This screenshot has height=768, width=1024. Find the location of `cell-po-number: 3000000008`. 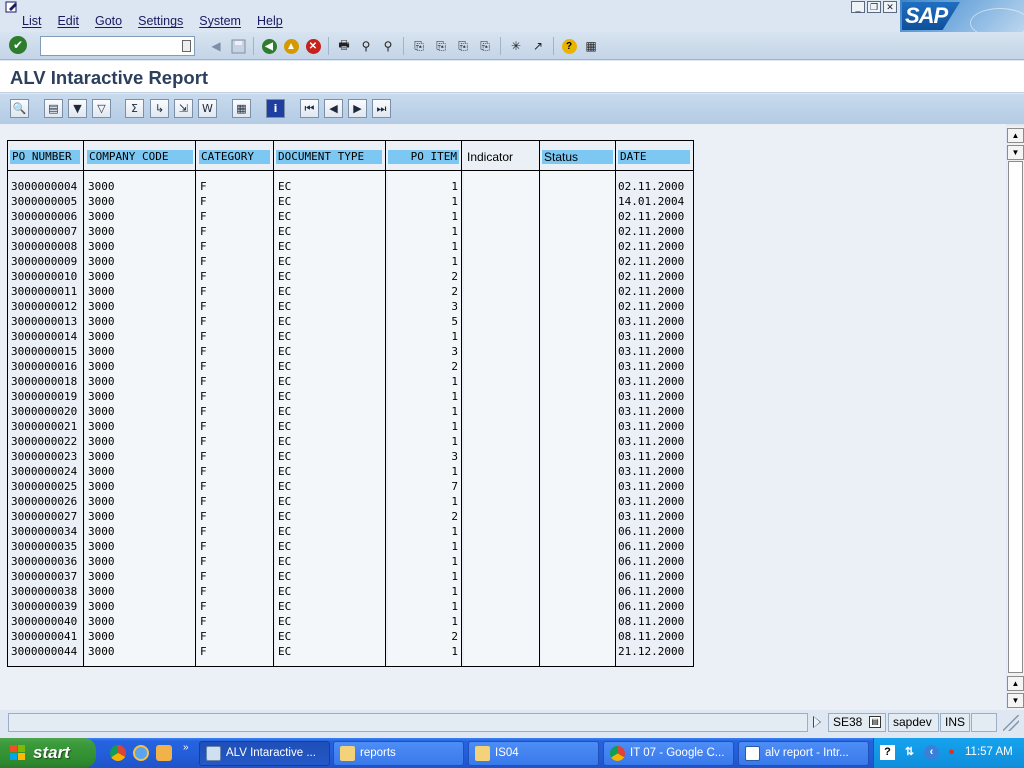

cell-po-number: 3000000008 is located at coordinates (47, 246).